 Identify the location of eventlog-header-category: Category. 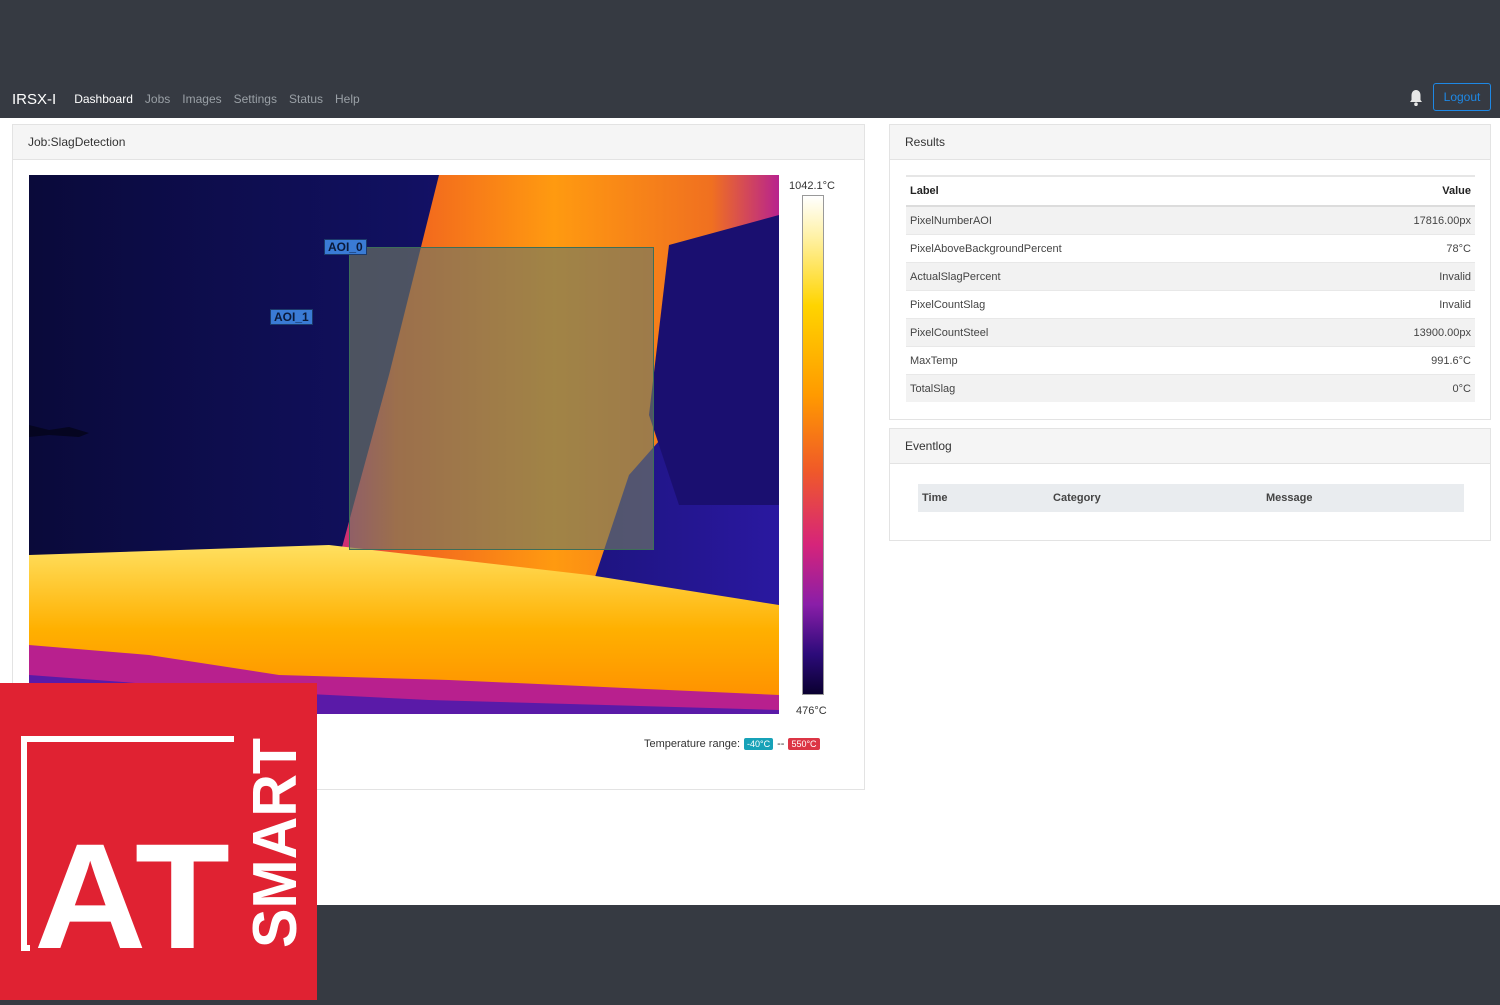
(1155, 498).